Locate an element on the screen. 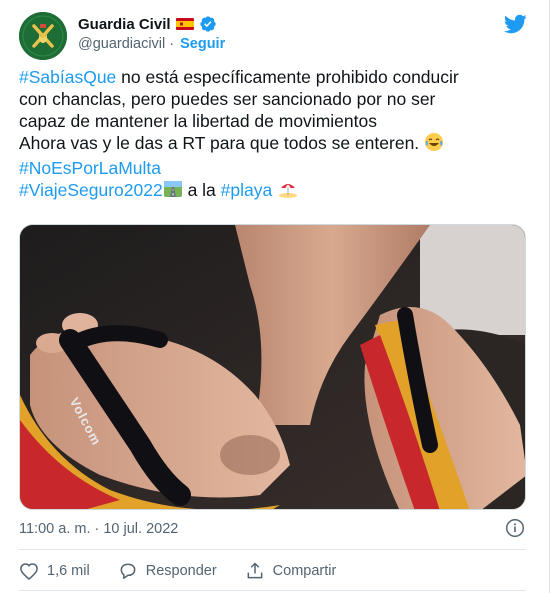 The height and width of the screenshot is (593, 550). tweet-actions: 1,6 mil Responder Compartir is located at coordinates (191, 571).